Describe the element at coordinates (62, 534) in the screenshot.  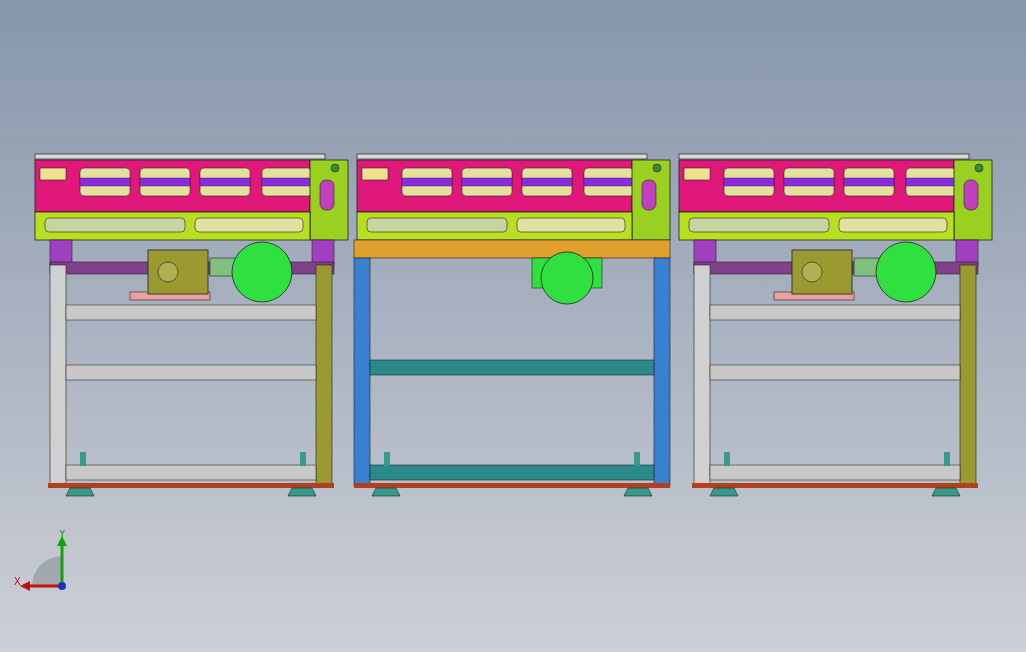
I see `y-axis-label: Y` at that location.